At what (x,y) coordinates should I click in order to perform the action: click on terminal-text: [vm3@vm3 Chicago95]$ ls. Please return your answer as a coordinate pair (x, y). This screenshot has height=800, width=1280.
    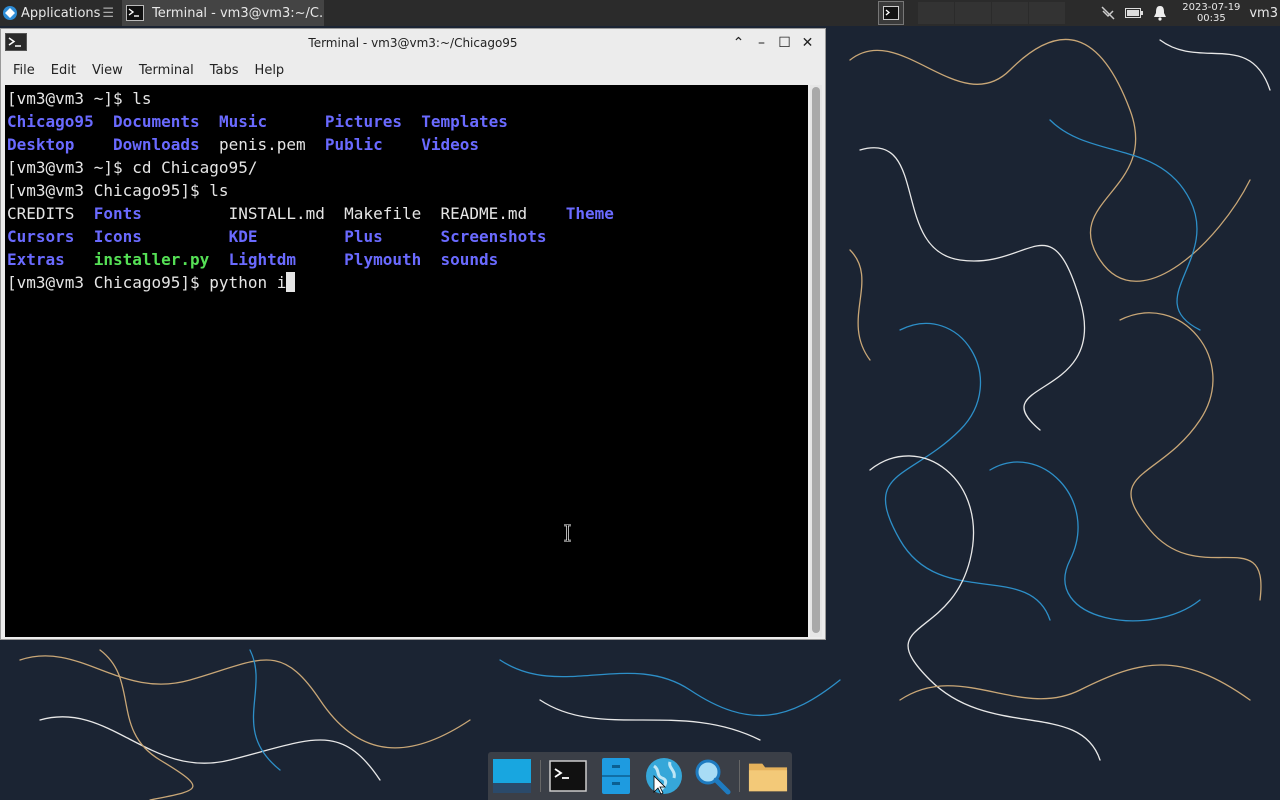
    Looking at the image, I should click on (118, 190).